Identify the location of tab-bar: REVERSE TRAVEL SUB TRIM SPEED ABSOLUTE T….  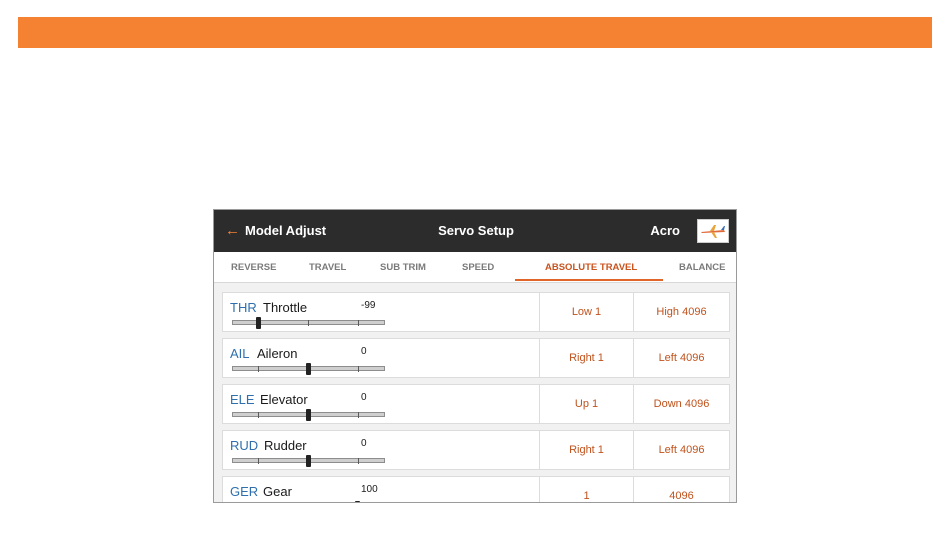
(475, 267).